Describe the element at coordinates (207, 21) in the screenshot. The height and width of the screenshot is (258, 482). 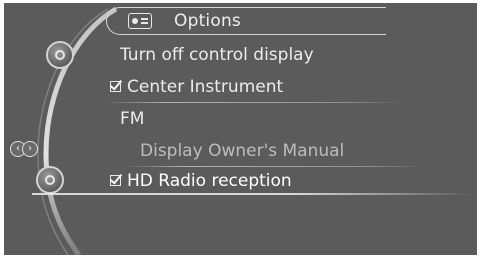
I see `page-title: Options` at that location.